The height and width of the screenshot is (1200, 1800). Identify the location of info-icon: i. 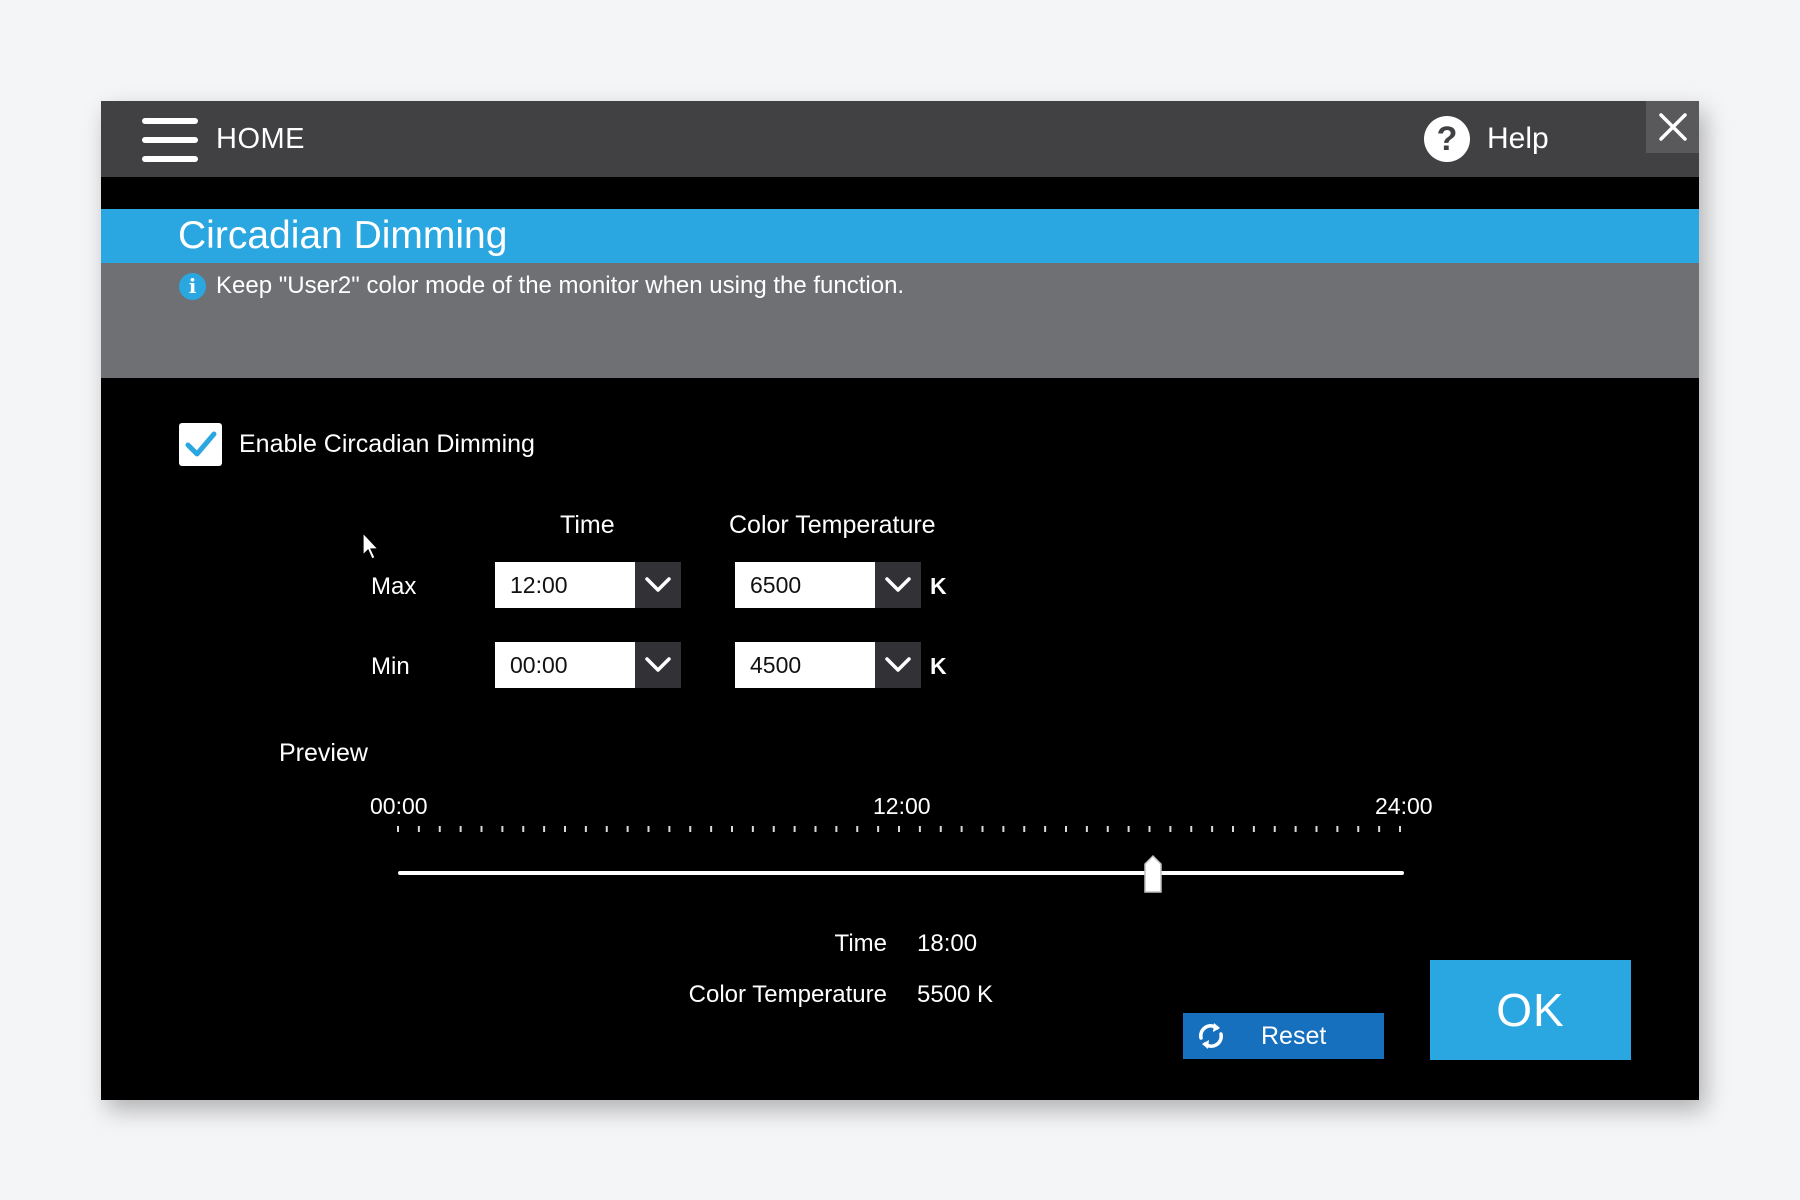
(192, 286).